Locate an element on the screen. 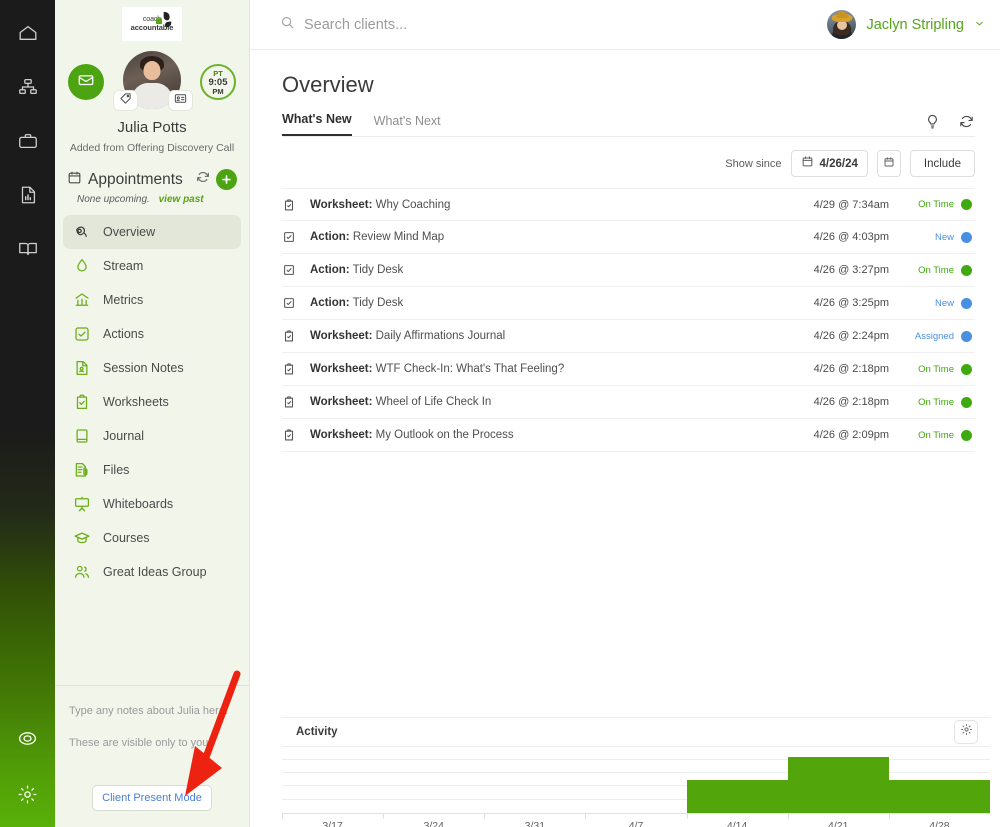 This screenshot has height=827, width=1000. tick: 3/24 is located at coordinates (433, 820).